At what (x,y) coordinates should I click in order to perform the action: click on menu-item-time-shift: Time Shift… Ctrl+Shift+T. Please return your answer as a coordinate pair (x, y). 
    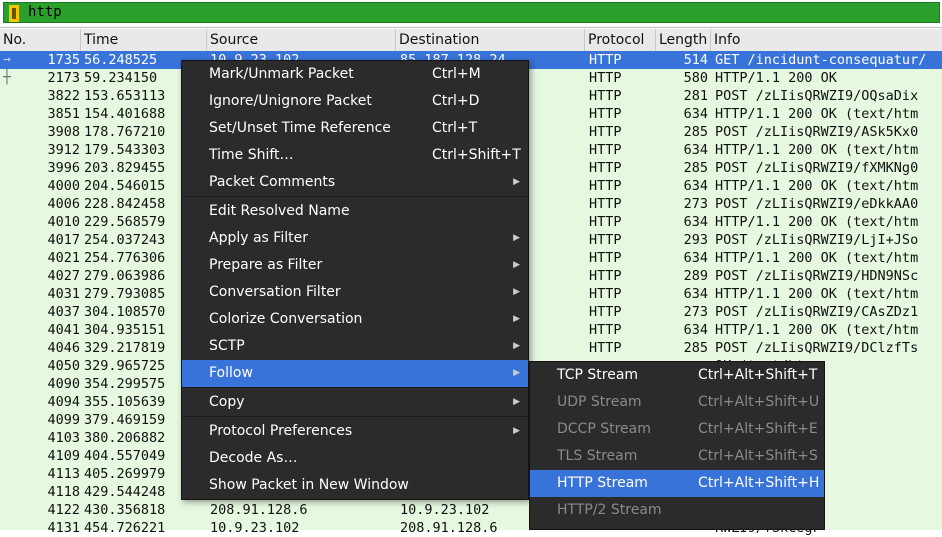
    Looking at the image, I should click on (355, 155).